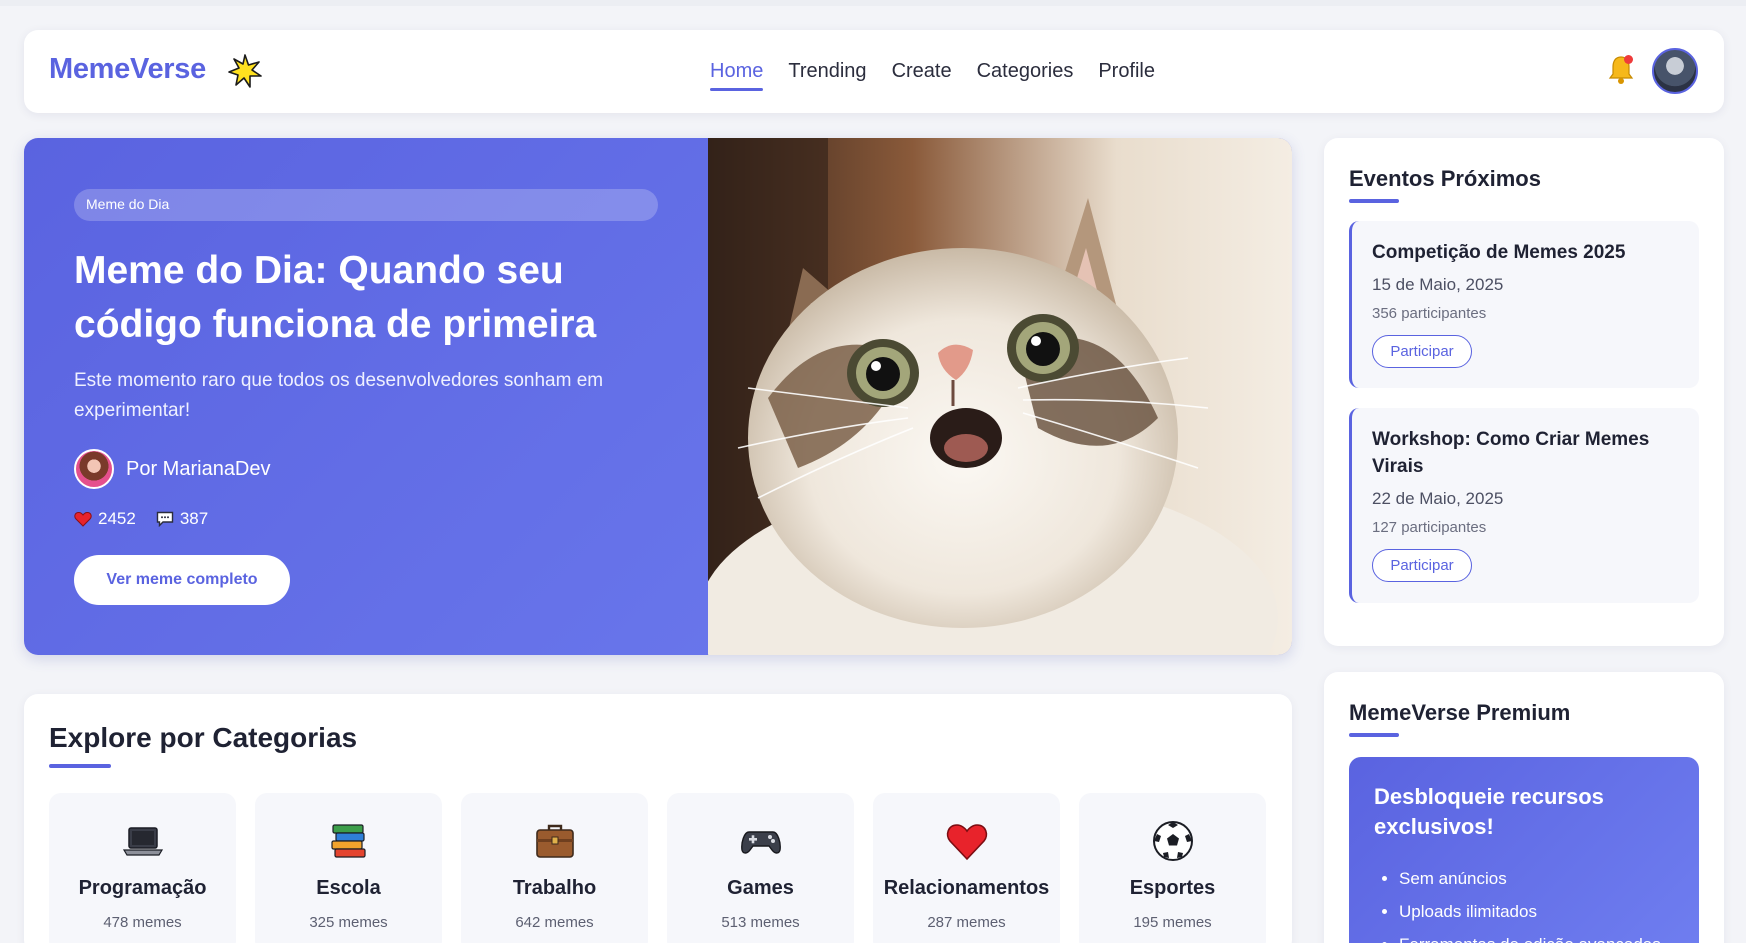 This screenshot has height=943, width=1746. I want to click on event-date: 22 de Maio, 2025, so click(1438, 498).